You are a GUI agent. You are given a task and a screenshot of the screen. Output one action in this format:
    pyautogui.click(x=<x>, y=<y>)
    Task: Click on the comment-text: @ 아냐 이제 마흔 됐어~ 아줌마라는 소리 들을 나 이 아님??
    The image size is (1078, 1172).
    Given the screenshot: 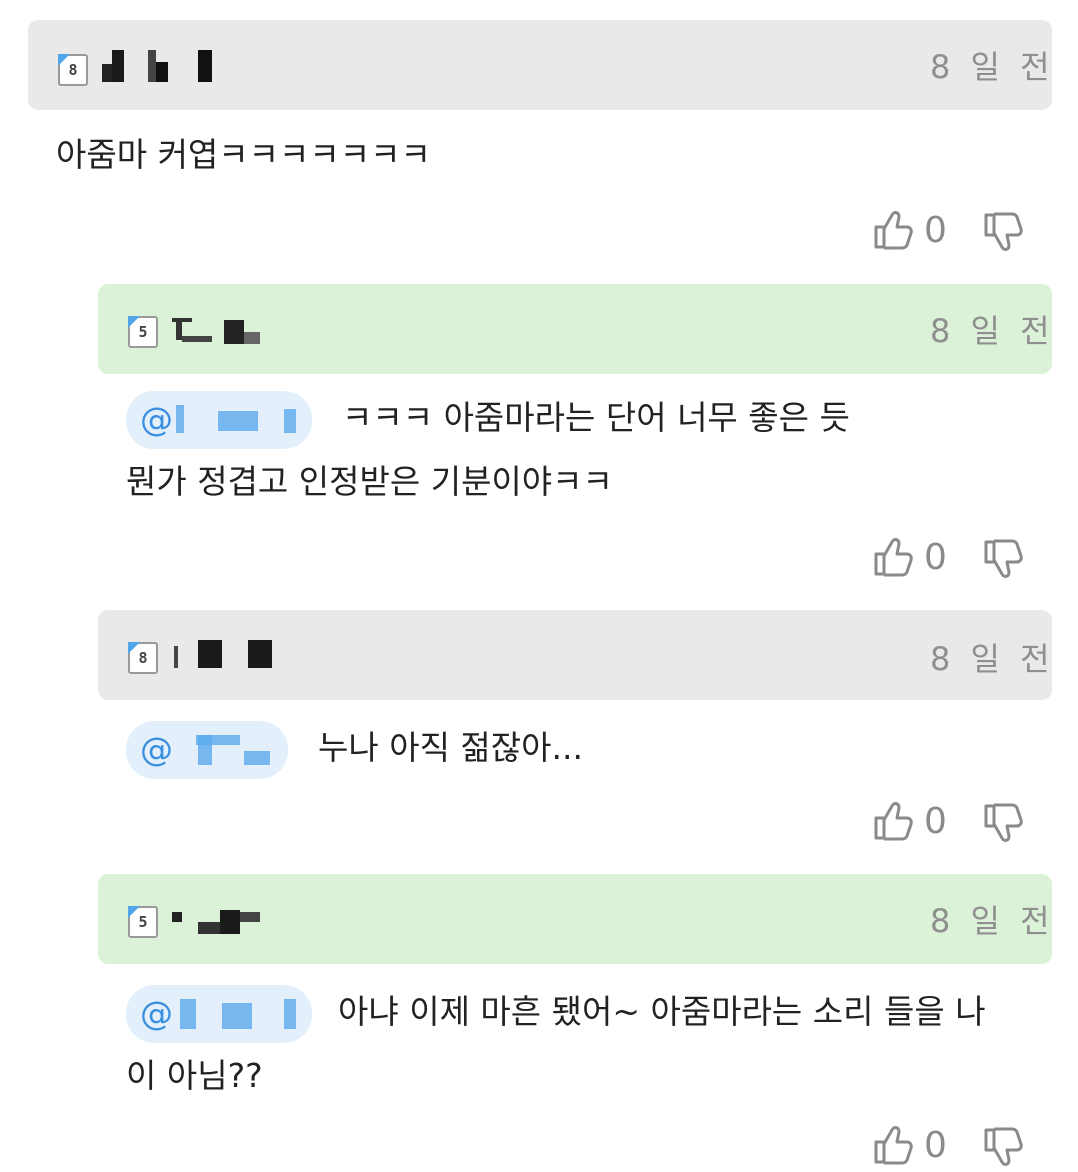 What is the action you would take?
    pyautogui.click(x=556, y=1044)
    